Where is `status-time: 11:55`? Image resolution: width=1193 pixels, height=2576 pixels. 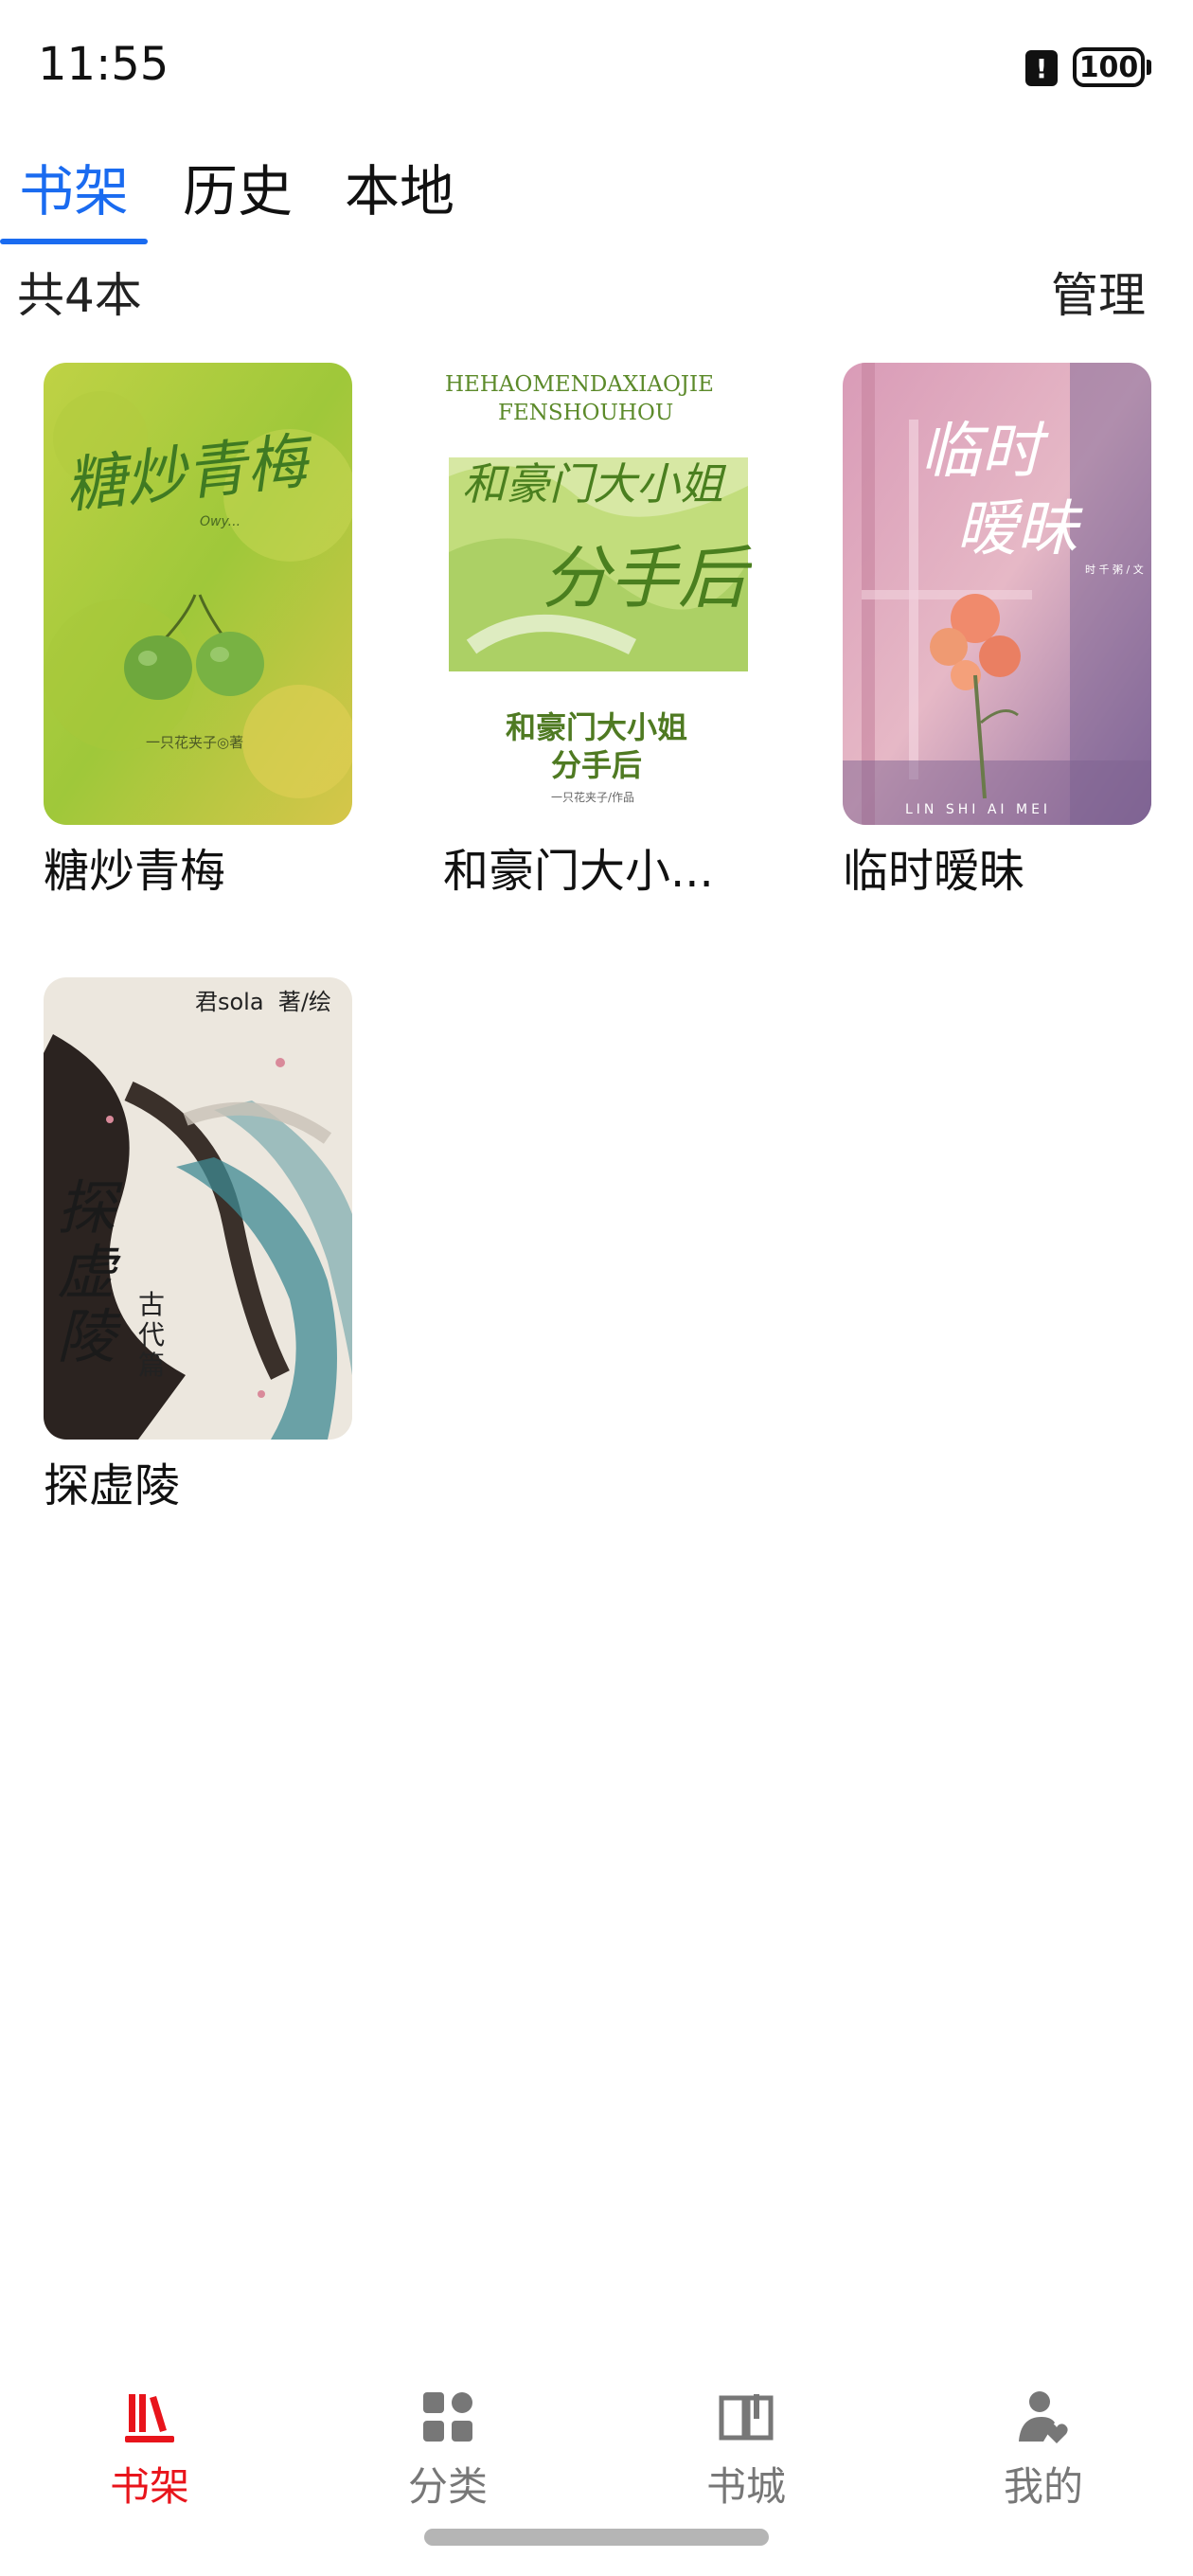
status-time: 11:55 is located at coordinates (103, 64).